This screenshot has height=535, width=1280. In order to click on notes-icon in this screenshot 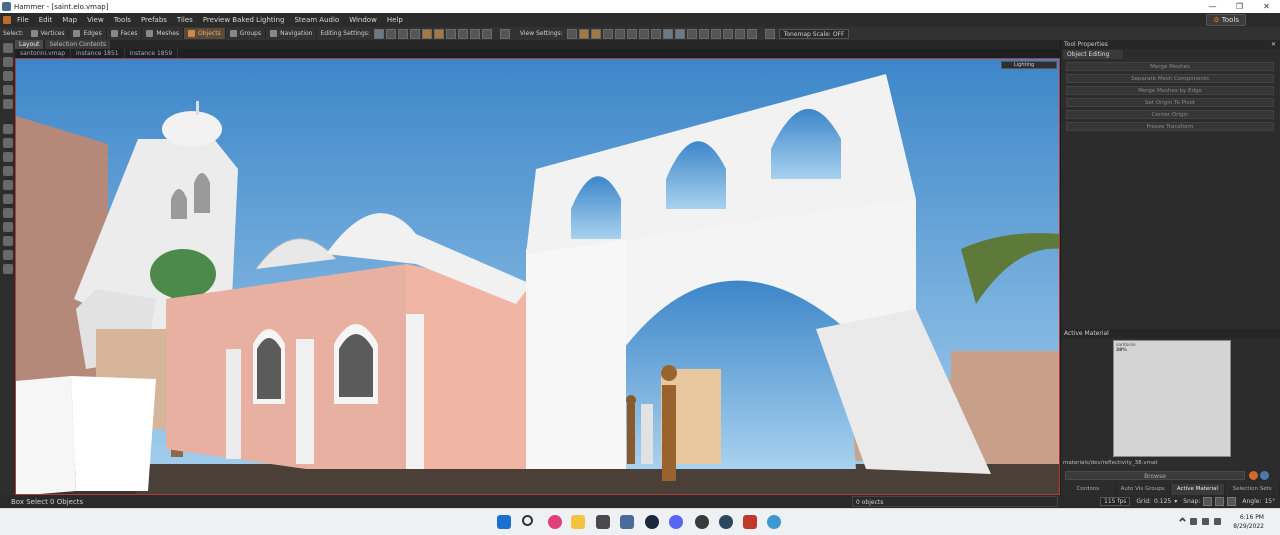, I will do `click(627, 522)`.